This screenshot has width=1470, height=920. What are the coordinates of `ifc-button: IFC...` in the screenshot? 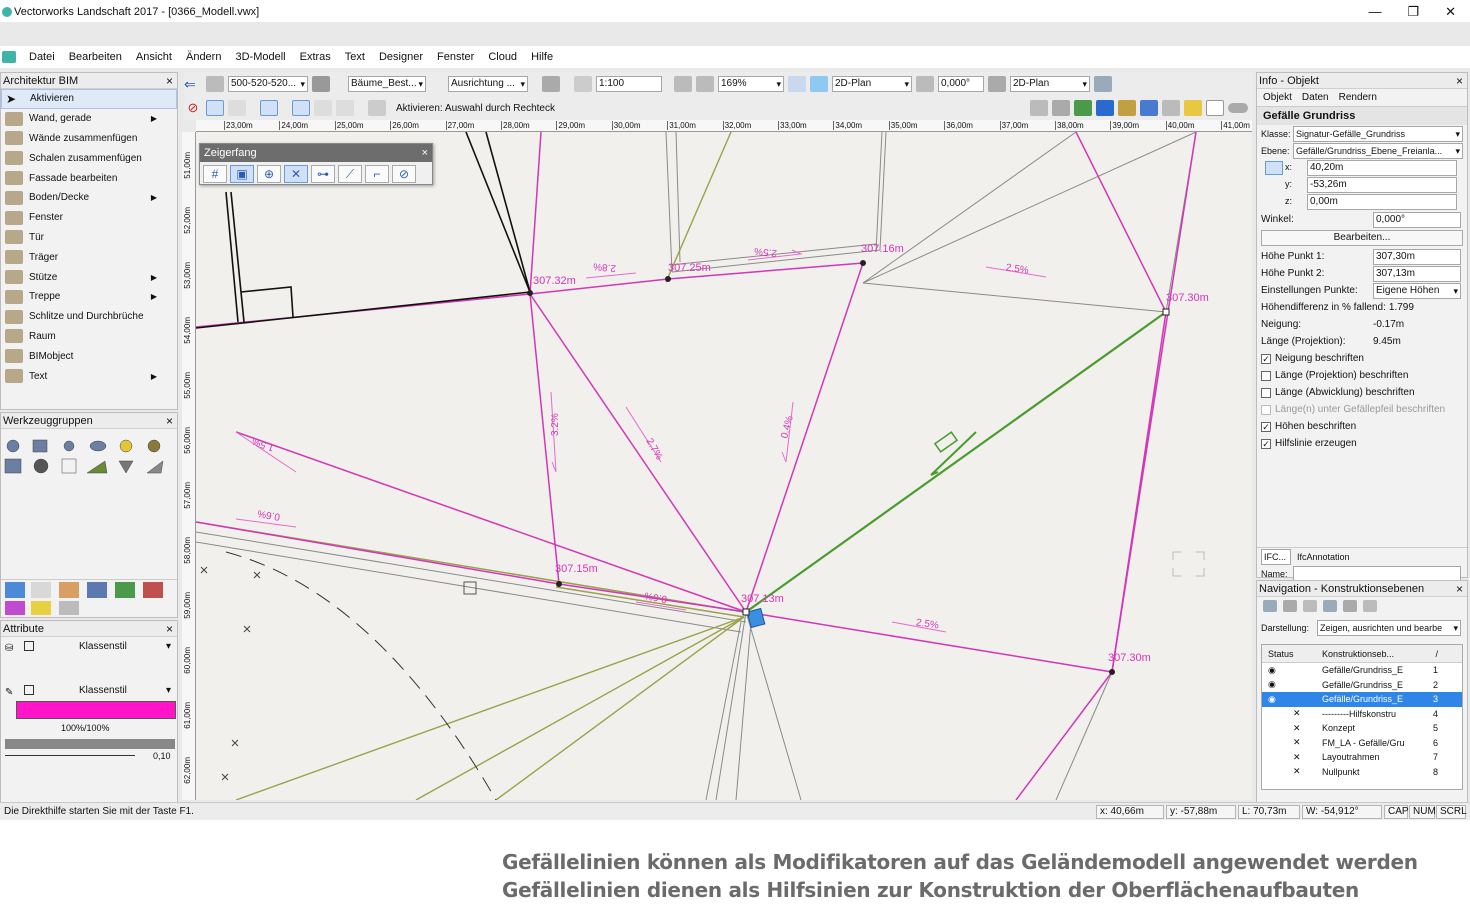 It's located at (1276, 556).